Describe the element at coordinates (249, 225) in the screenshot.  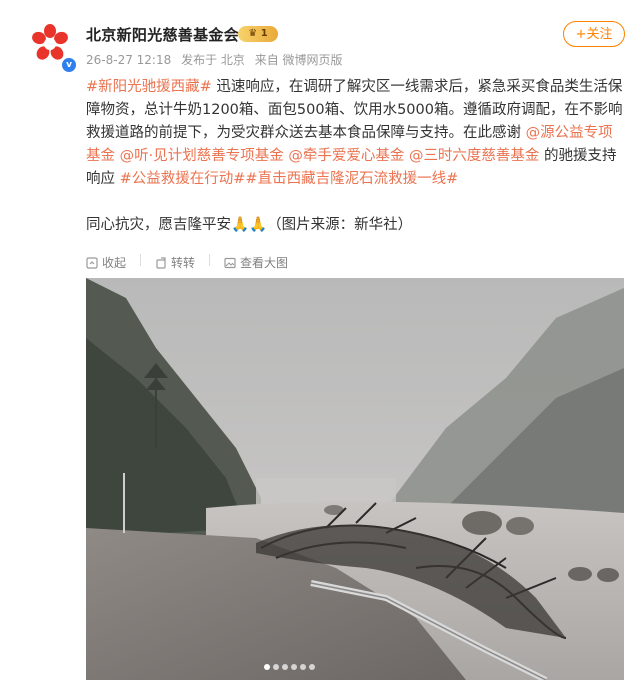
I see `post-text-line2: 同心抗灾，愿吉隆平安🙏🙏（图片来源：新华社）` at that location.